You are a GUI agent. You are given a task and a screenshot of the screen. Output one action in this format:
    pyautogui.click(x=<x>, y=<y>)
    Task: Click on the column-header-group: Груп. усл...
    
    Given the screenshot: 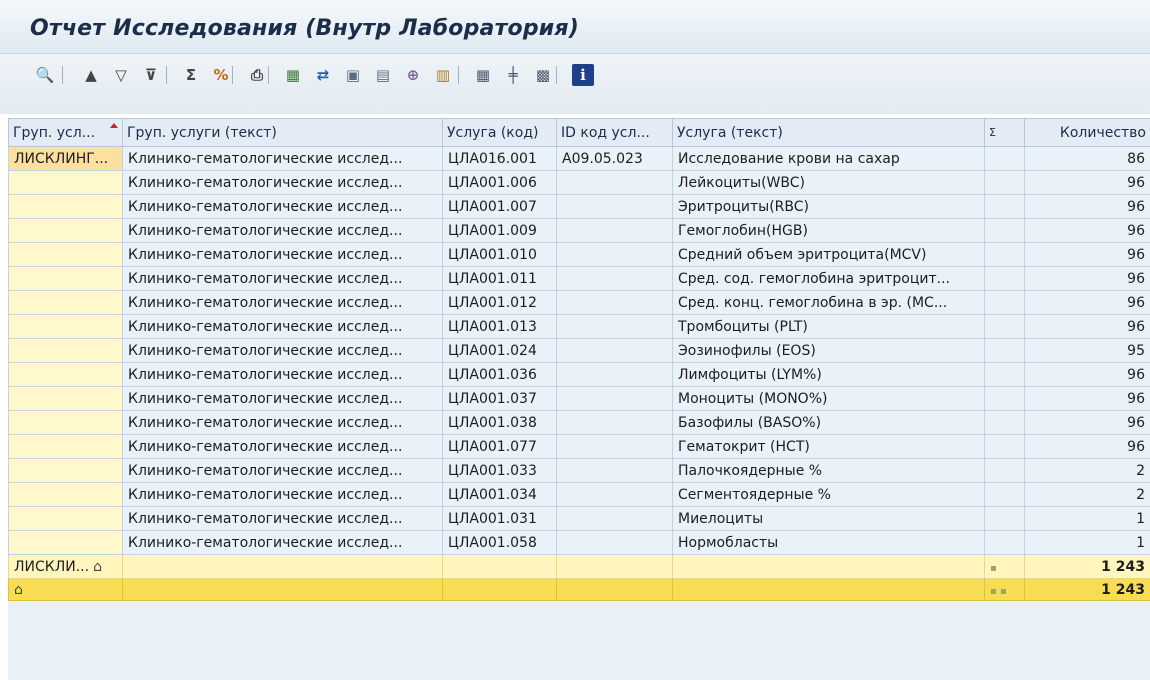 What is the action you would take?
    pyautogui.click(x=65, y=132)
    